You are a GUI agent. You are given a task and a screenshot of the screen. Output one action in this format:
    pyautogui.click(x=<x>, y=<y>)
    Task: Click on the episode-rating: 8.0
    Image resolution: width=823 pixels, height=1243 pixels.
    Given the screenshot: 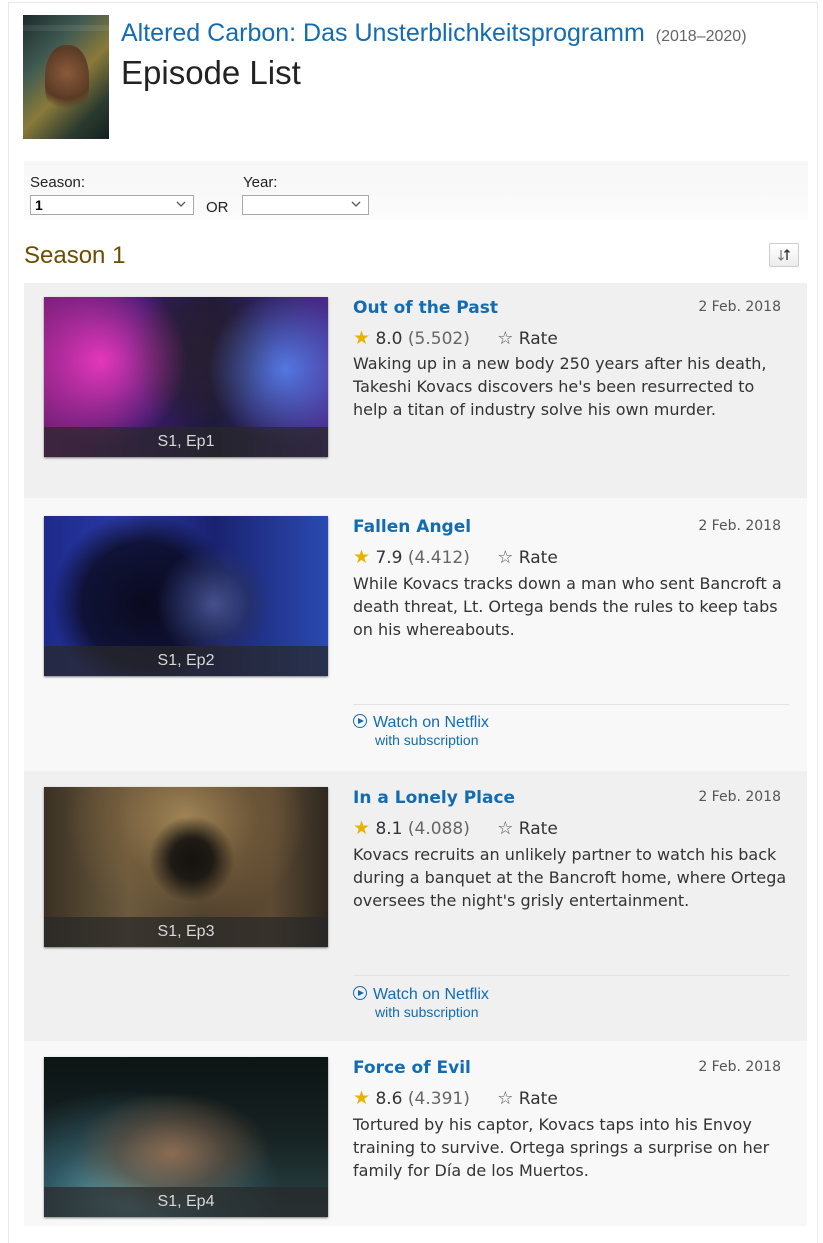 What is the action you would take?
    pyautogui.click(x=389, y=339)
    